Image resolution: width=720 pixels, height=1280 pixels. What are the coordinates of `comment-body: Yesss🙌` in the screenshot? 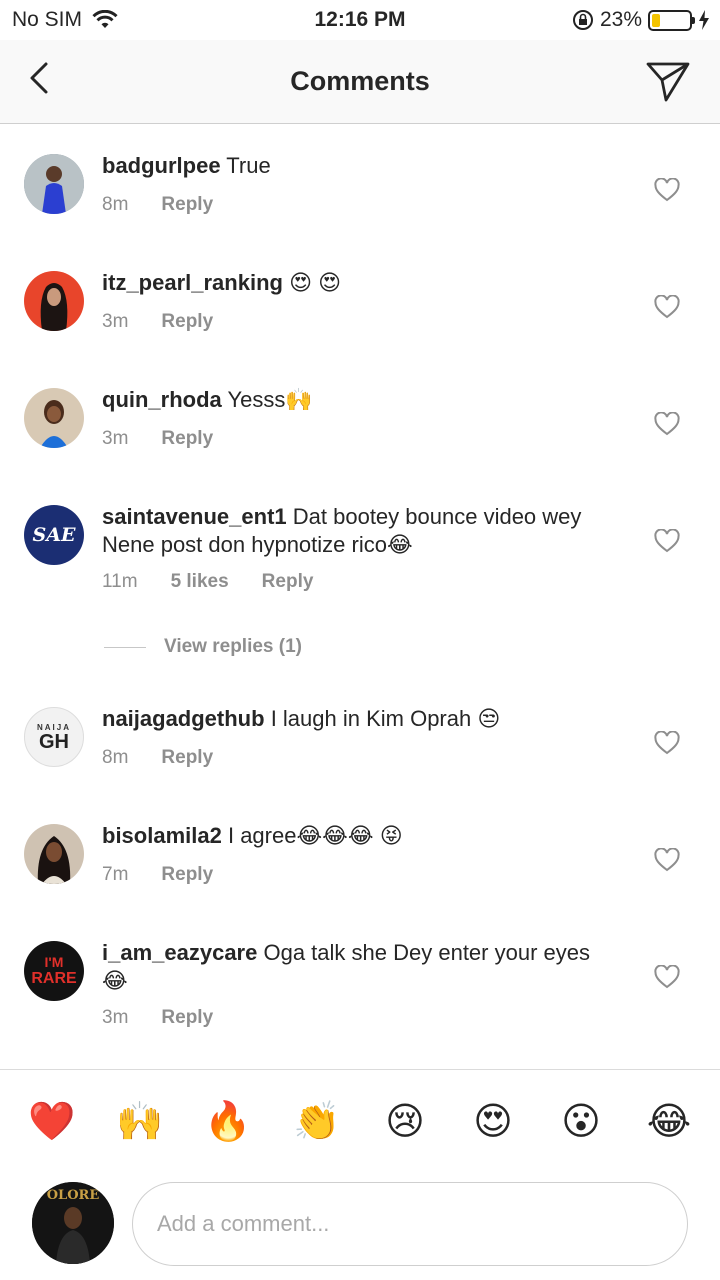 It's located at (270, 399).